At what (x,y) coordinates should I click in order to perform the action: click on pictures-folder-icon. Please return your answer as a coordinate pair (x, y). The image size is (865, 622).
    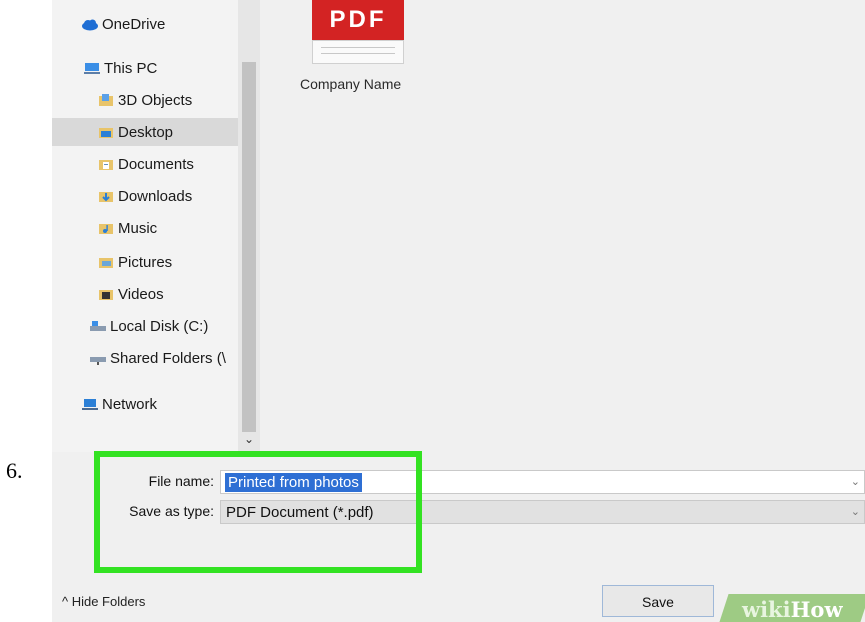
    Looking at the image, I should click on (106, 262).